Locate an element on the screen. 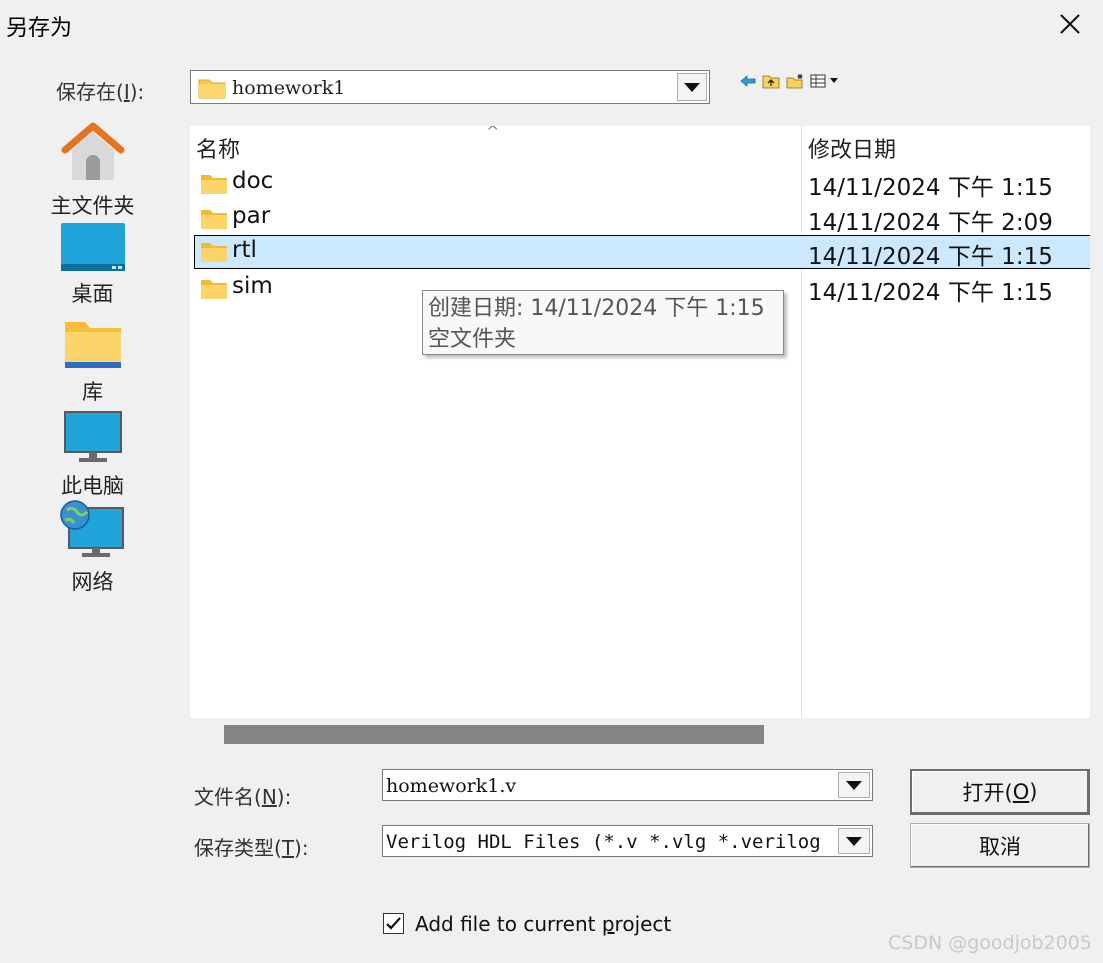 Image resolution: width=1103 pixels, height=963 pixels. filetype-dropdown-button is located at coordinates (854, 841).